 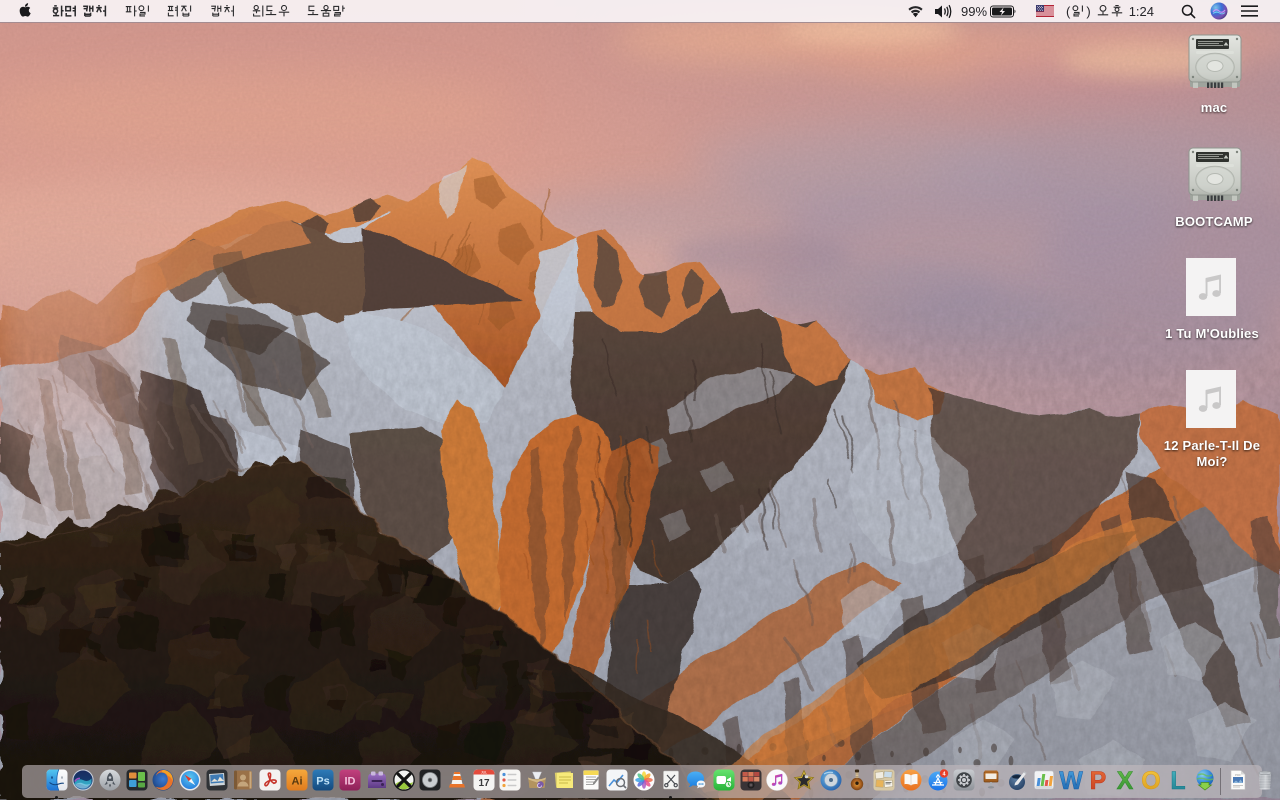 I want to click on svg-text: X, so click(x=1125, y=781).